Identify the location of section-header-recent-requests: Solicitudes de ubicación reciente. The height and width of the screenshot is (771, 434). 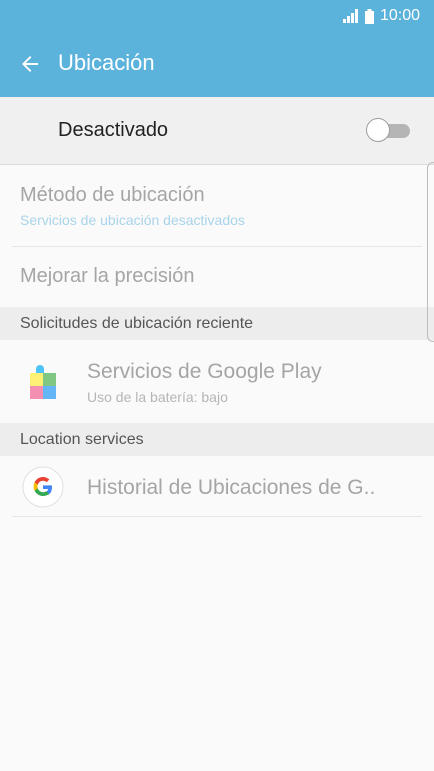
(217, 323).